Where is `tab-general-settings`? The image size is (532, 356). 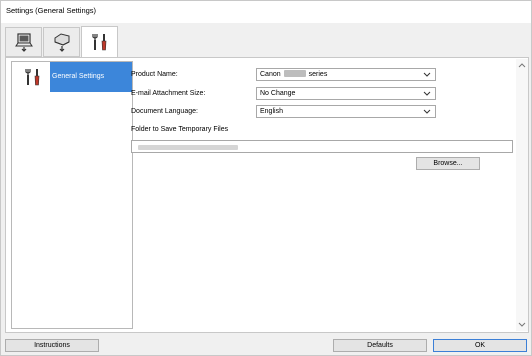 tab-general-settings is located at coordinates (99, 42).